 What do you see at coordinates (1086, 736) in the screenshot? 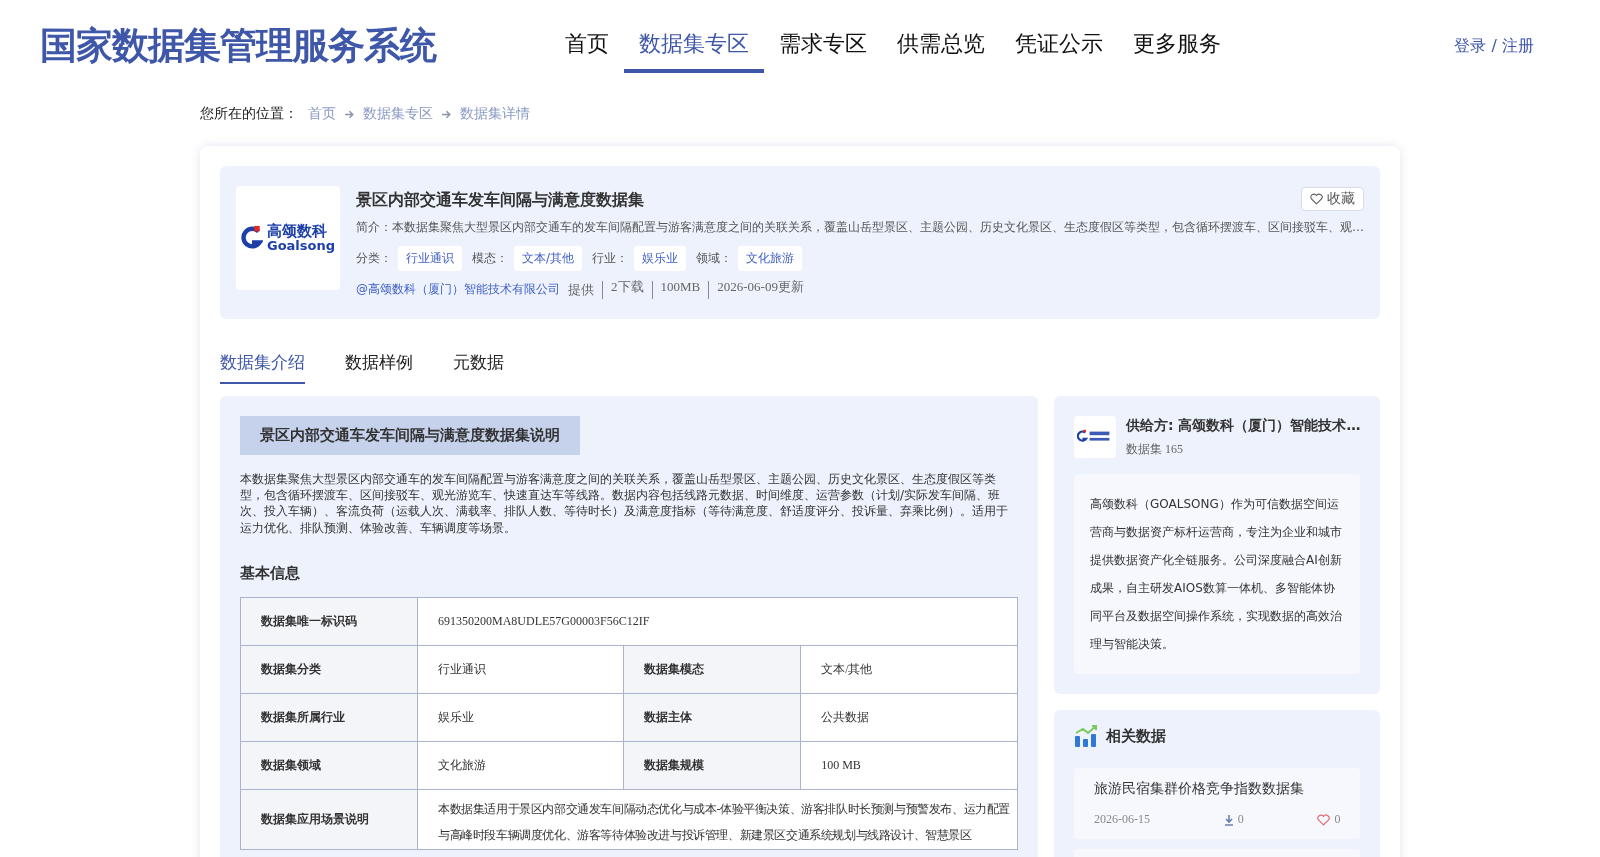
I see `chart-icon` at bounding box center [1086, 736].